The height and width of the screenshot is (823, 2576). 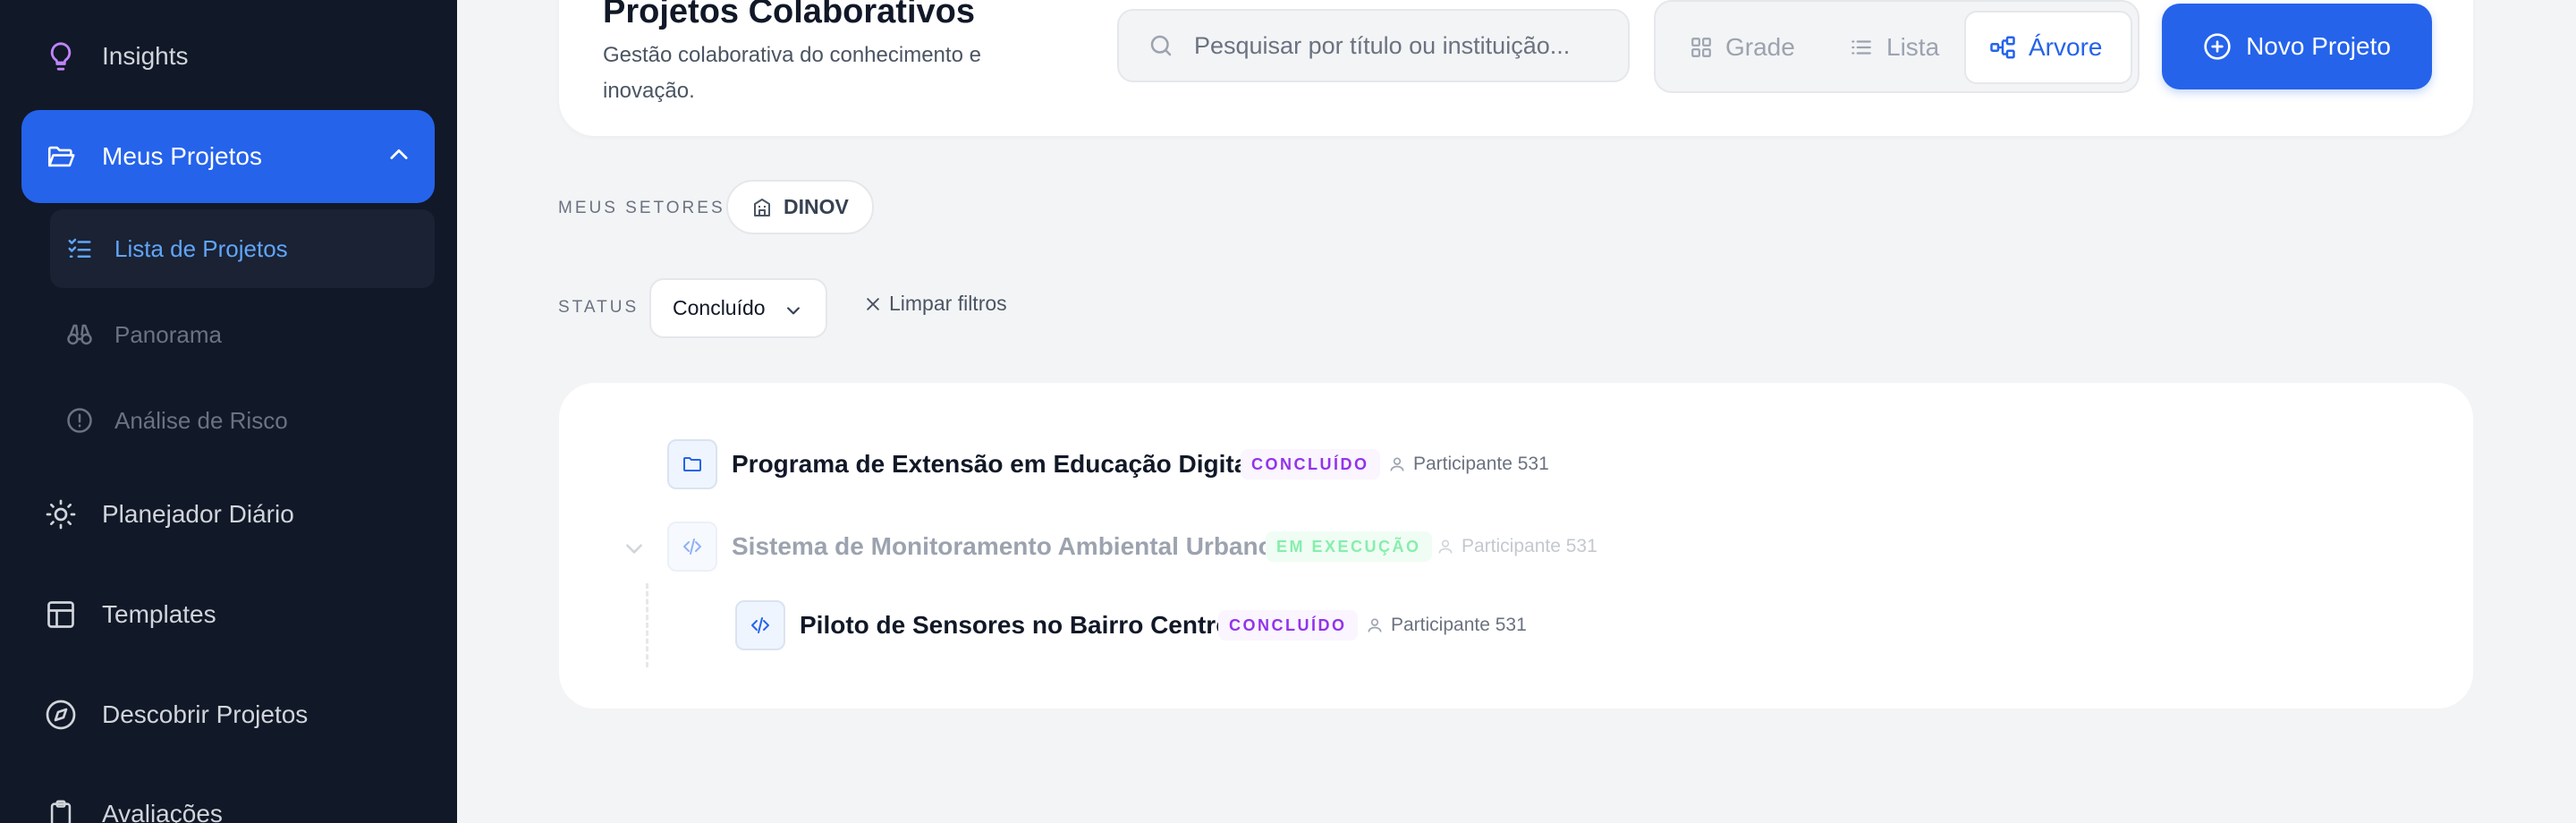 I want to click on status-select: Concluído, so click(x=738, y=308).